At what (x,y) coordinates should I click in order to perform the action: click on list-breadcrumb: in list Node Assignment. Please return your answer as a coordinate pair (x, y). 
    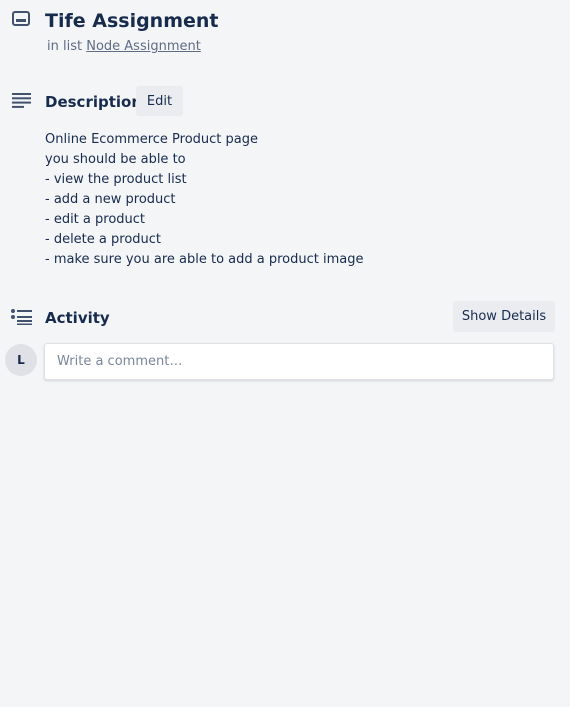
    Looking at the image, I should click on (124, 46).